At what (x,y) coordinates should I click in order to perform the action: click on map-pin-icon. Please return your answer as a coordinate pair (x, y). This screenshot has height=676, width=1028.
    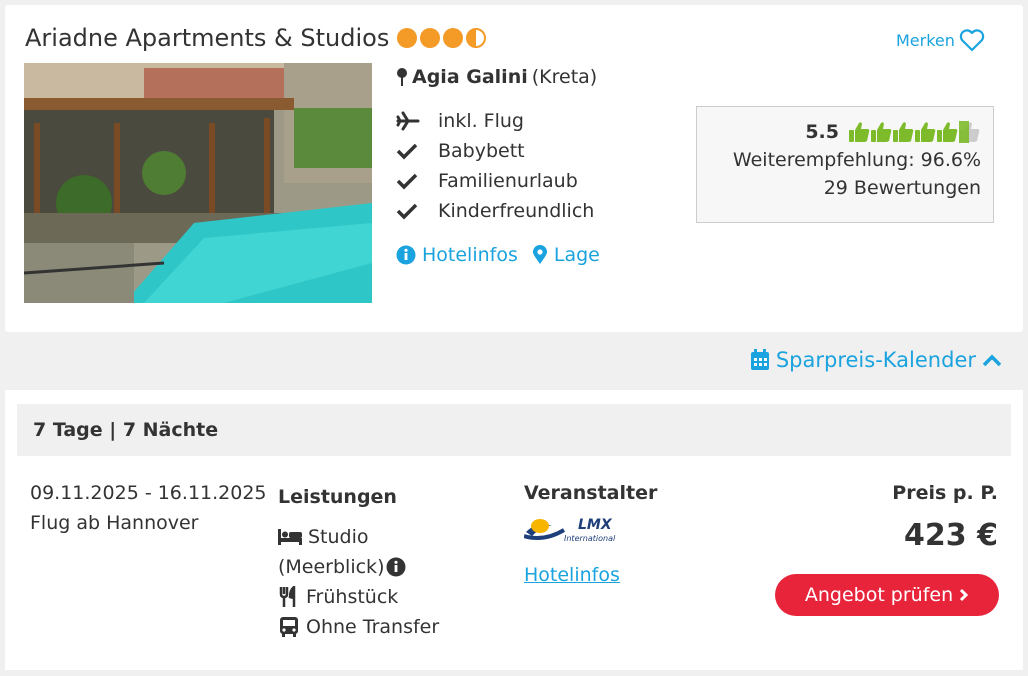
    Looking at the image, I should click on (402, 77).